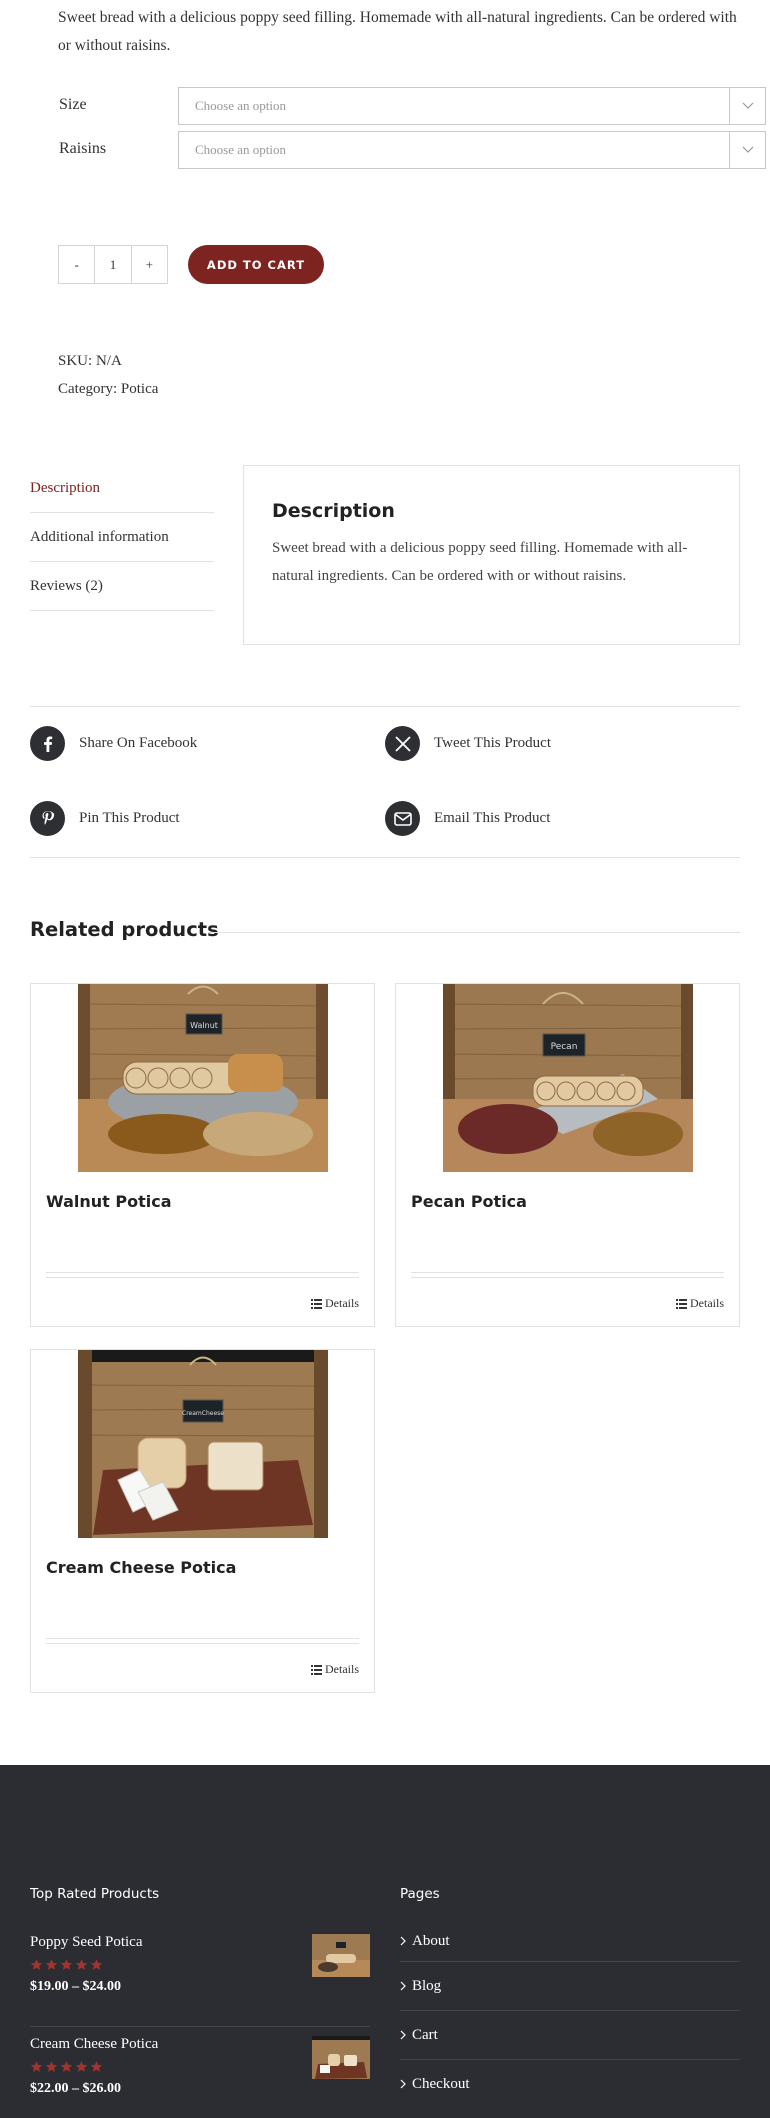 This screenshot has width=770, height=2118. I want to click on product-card-pecan: Pecan Pecan Potica Details, so click(567, 1155).